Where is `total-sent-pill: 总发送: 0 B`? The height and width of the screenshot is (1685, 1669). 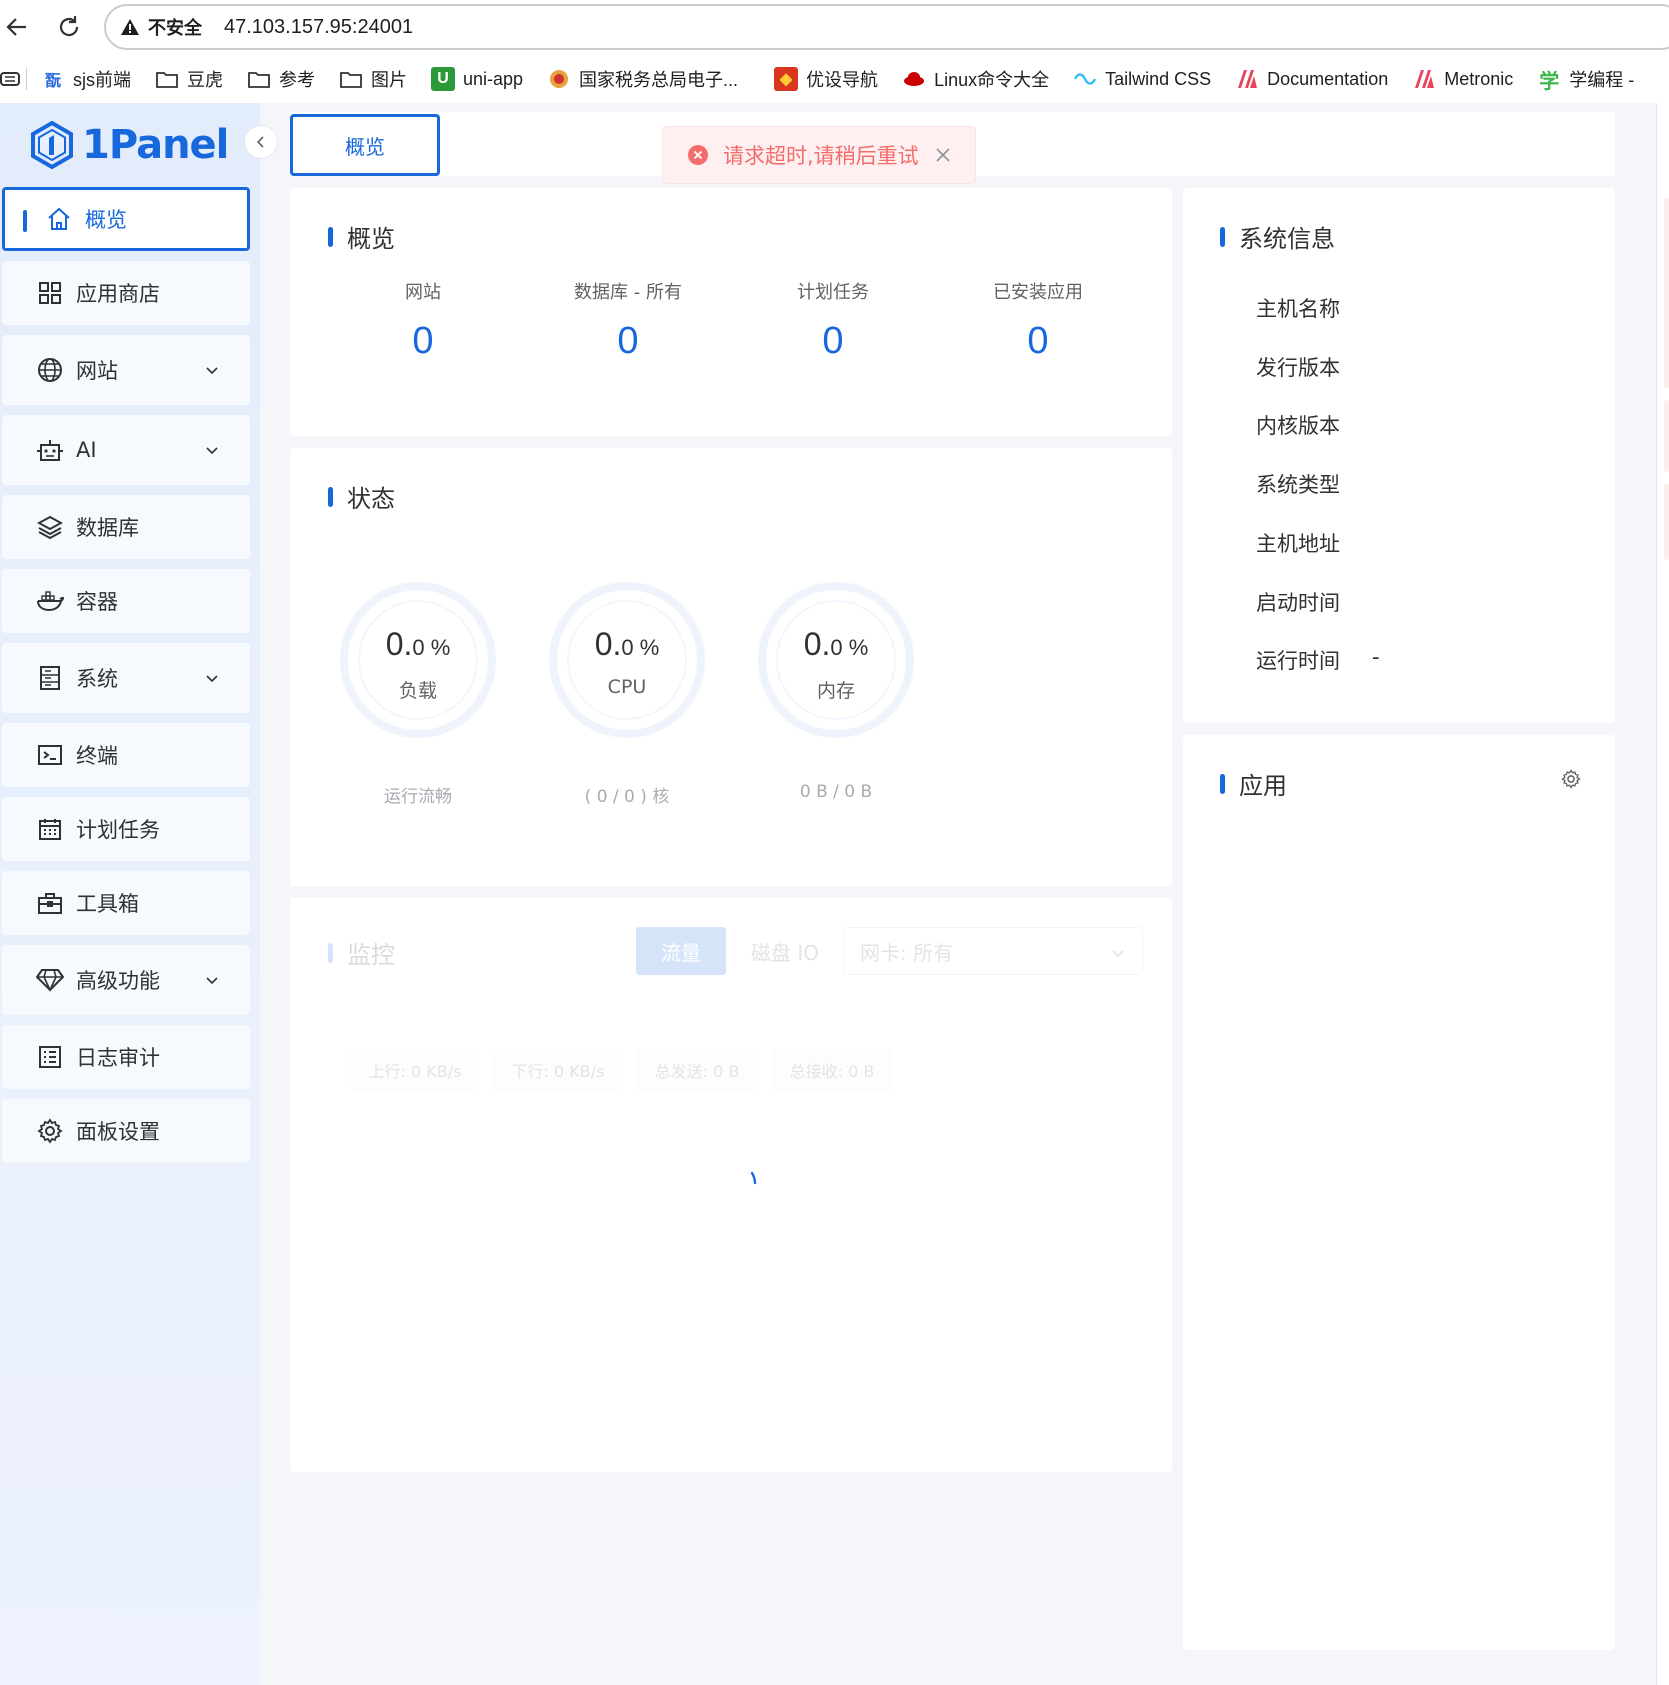
total-sent-pill: 总发送: 0 B is located at coordinates (697, 1070).